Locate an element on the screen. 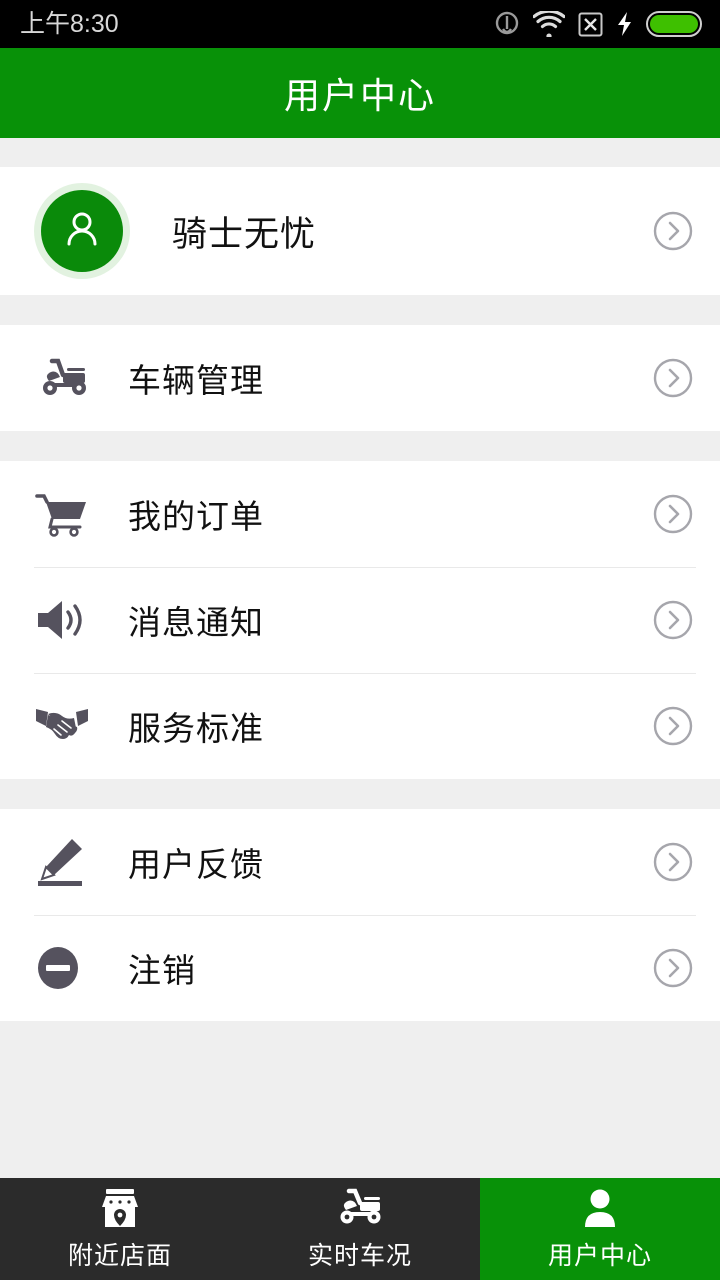  battery-icon is located at coordinates (674, 24).